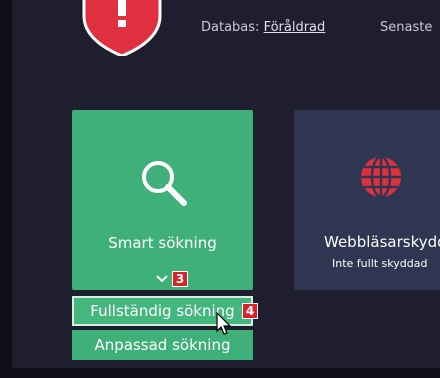 The width and height of the screenshot is (440, 378). Describe the element at coordinates (180, 279) in the screenshot. I see `step-badge-3: 3` at that location.